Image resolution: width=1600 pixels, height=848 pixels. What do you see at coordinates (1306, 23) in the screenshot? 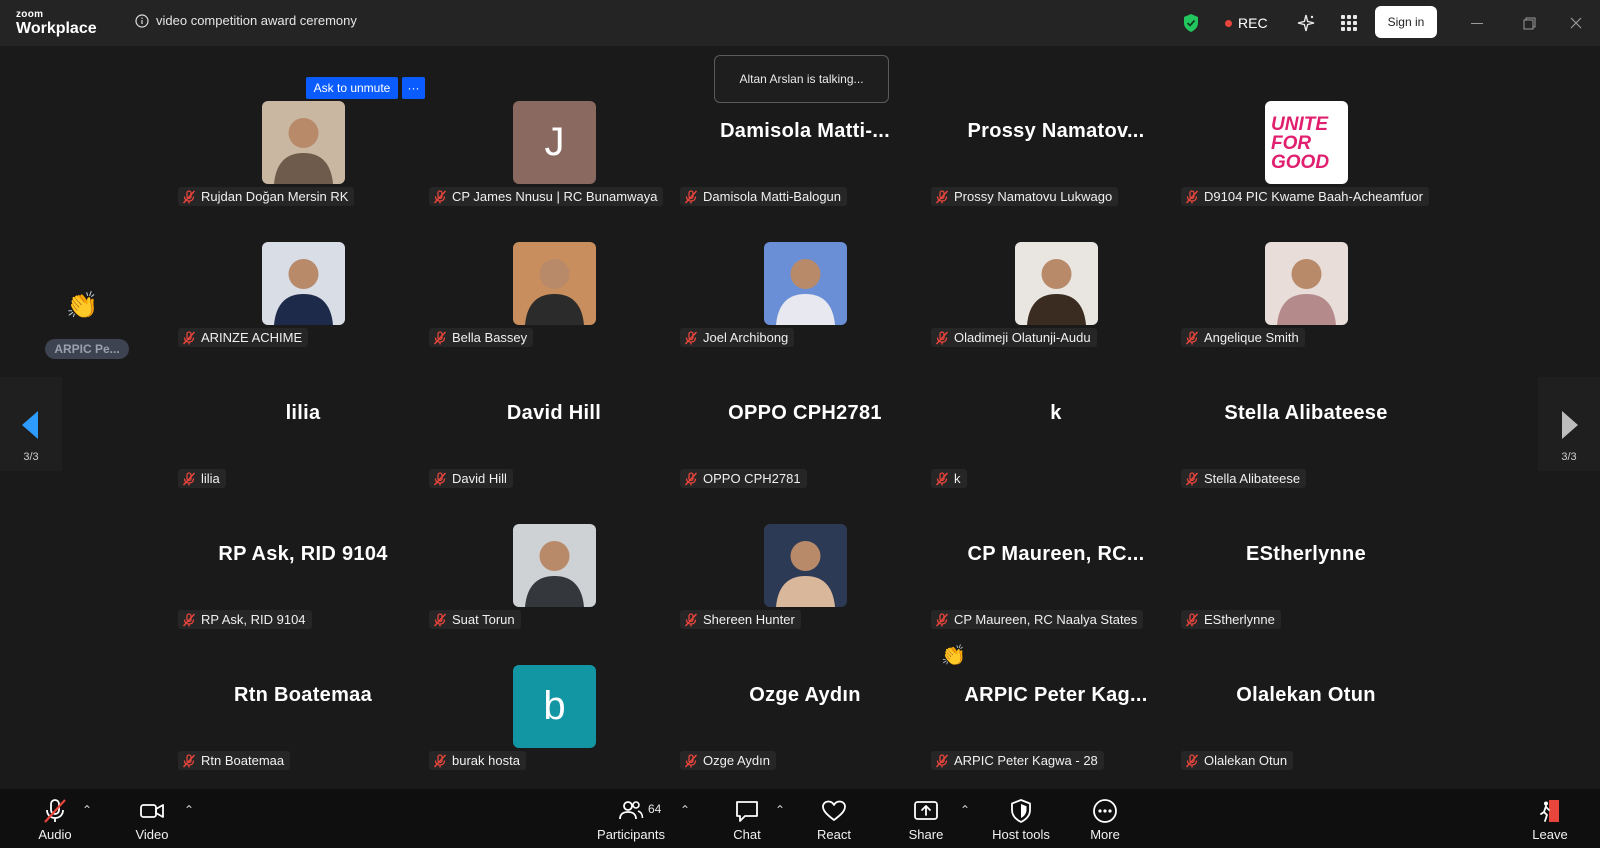
I see `ai-companion-icon` at bounding box center [1306, 23].